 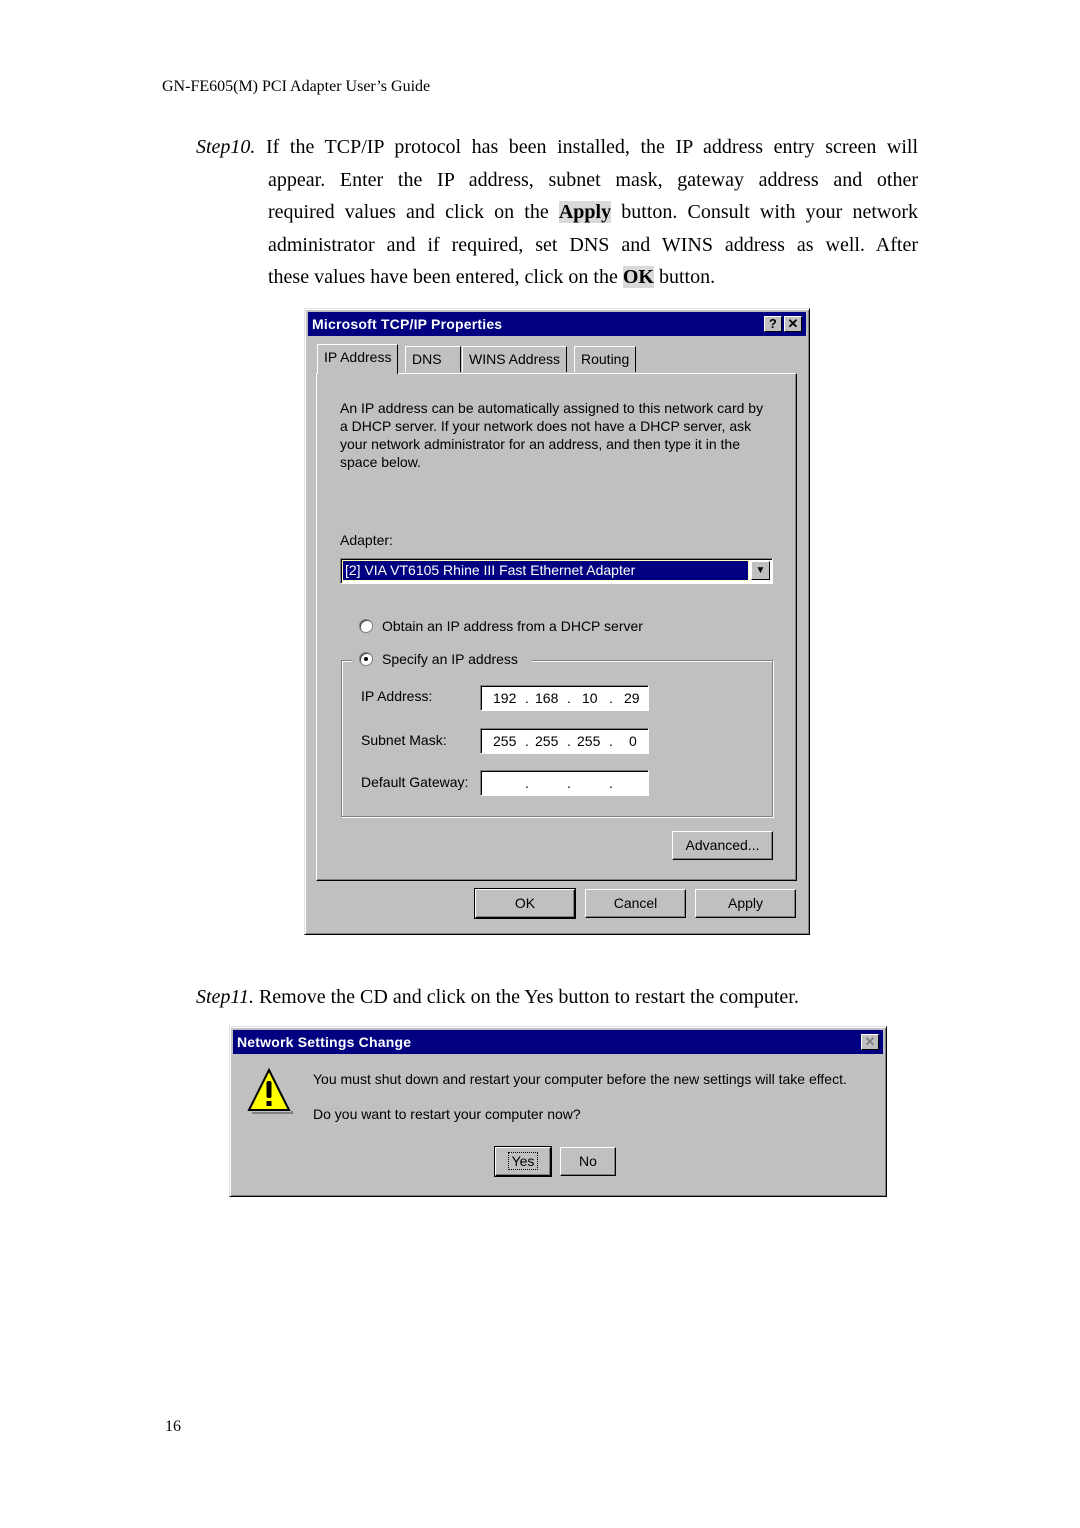 What do you see at coordinates (450, 659) in the screenshot?
I see `specify-ip-radio-label: Specify an IP address` at bounding box center [450, 659].